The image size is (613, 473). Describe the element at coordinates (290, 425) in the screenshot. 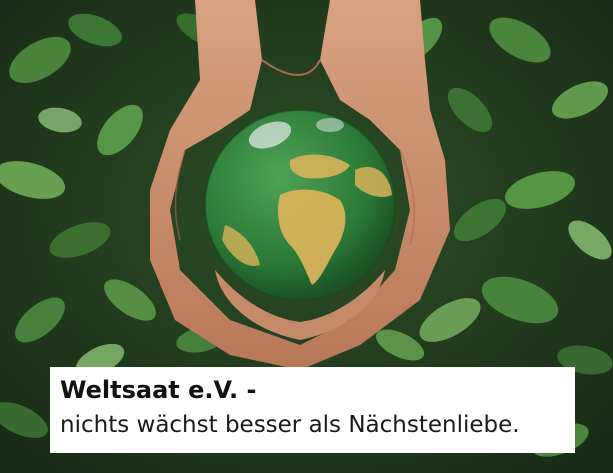

I see `caption-subtitle: nichts wächst besser als Nächstenliebe.` at that location.